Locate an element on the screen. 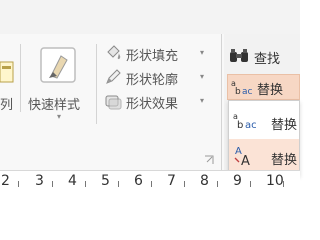  pencil-icon is located at coordinates (113, 76).